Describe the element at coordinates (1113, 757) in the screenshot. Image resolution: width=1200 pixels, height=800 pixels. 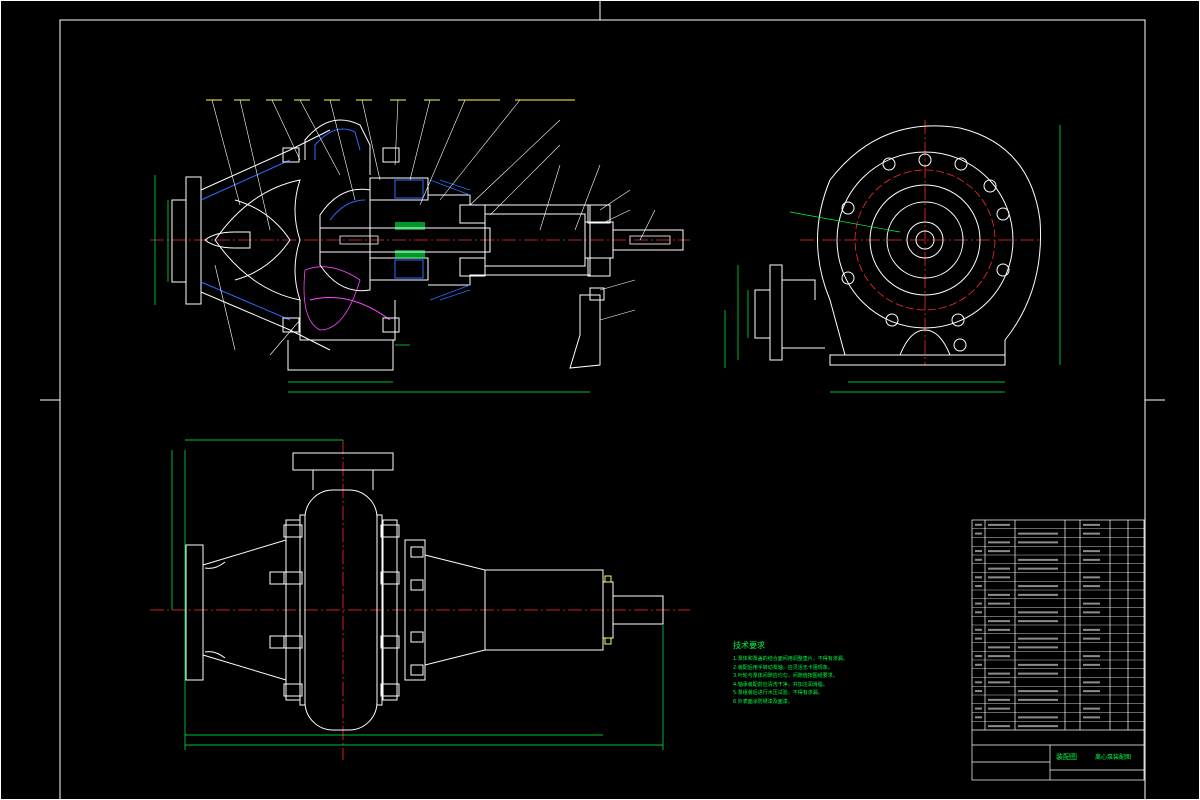
I see `title-block-company: 离心泵装配图` at that location.